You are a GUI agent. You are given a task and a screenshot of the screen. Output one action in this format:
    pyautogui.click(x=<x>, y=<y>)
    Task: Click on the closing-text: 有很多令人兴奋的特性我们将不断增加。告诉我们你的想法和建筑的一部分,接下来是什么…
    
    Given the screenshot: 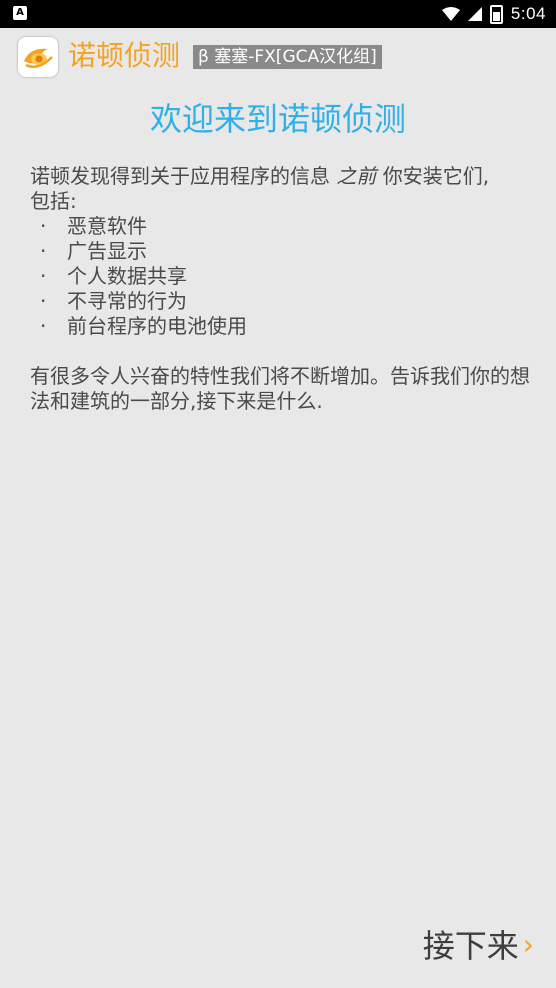 What is the action you would take?
    pyautogui.click(x=280, y=388)
    